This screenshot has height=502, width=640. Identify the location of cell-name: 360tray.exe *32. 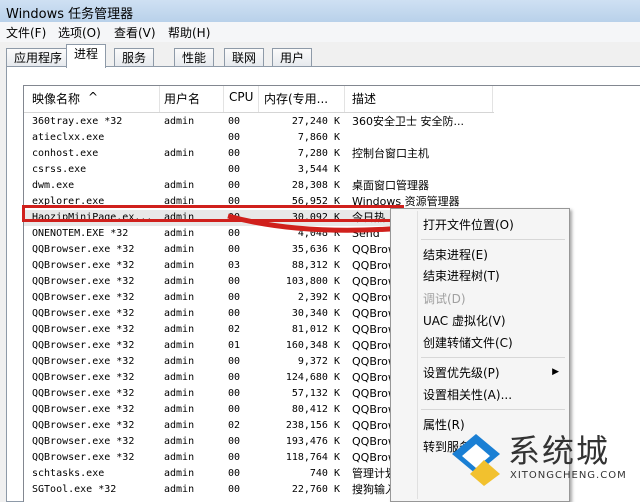
(77, 121).